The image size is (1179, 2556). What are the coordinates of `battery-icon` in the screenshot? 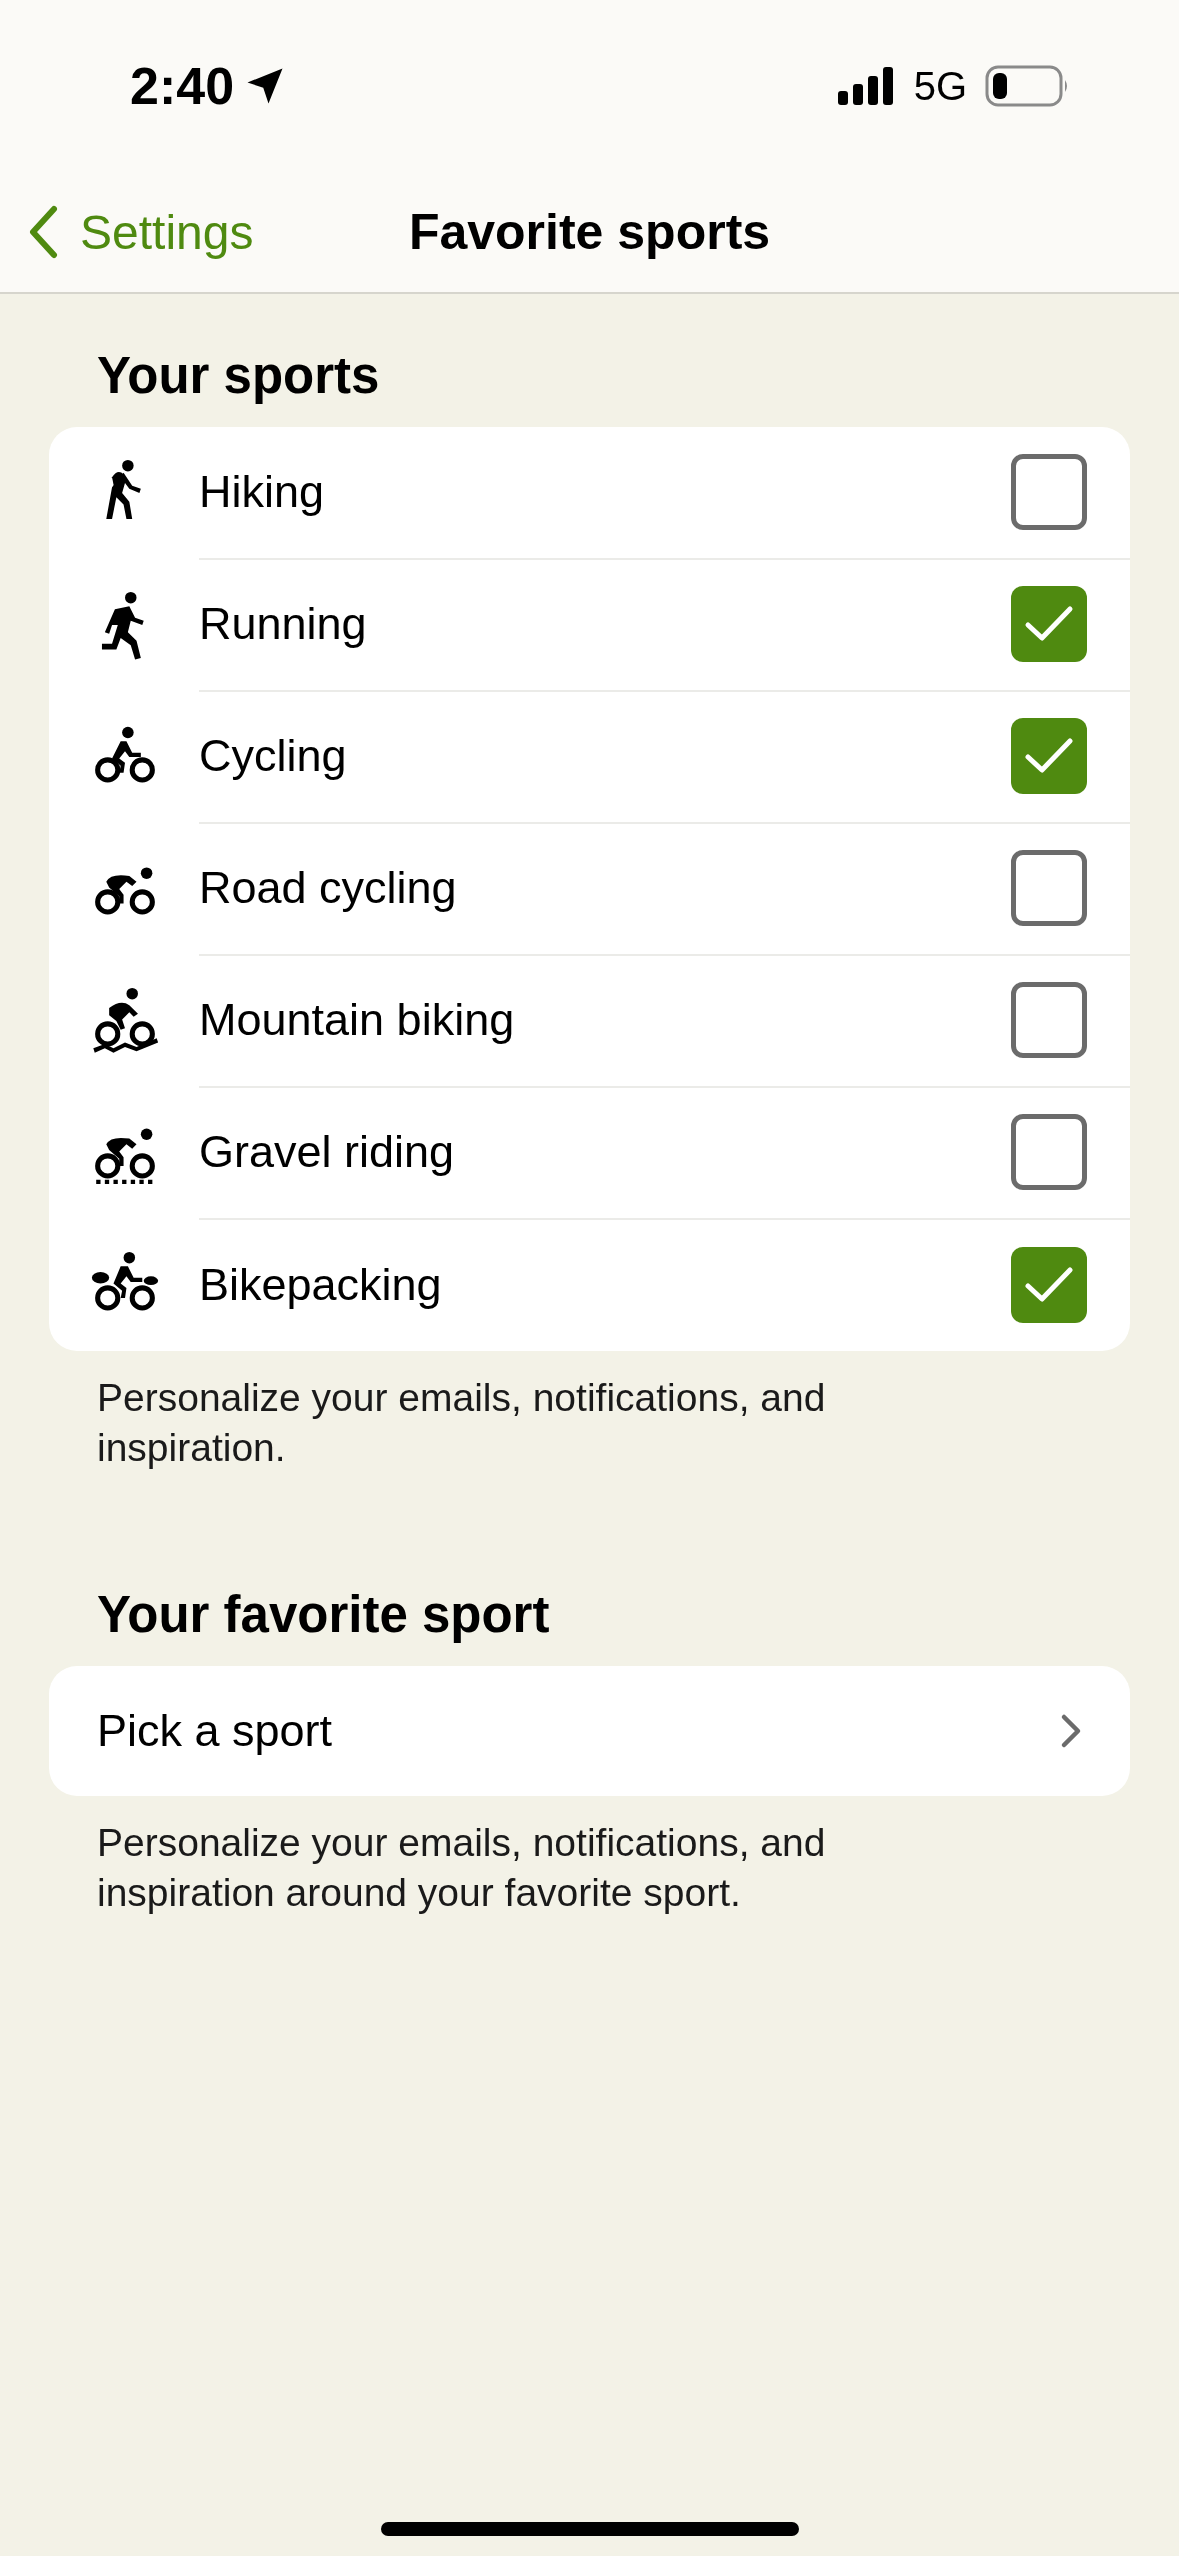 It's located at (1027, 86).